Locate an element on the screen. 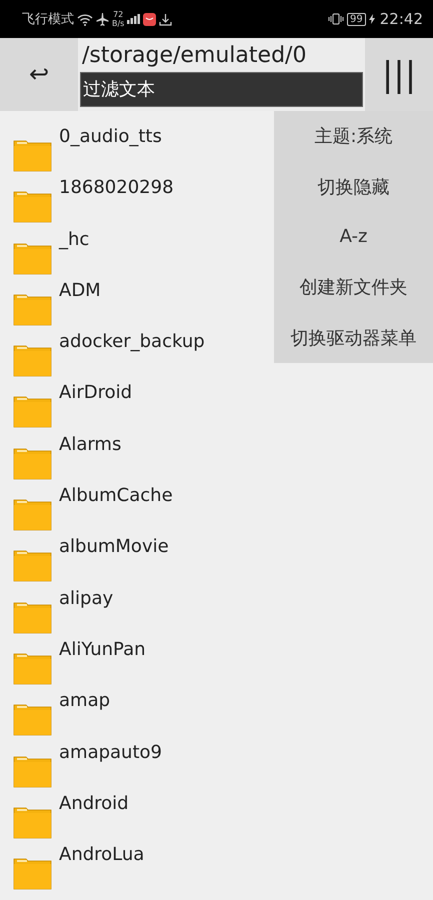 This screenshot has height=900, width=433. download-icon is located at coordinates (165, 19).